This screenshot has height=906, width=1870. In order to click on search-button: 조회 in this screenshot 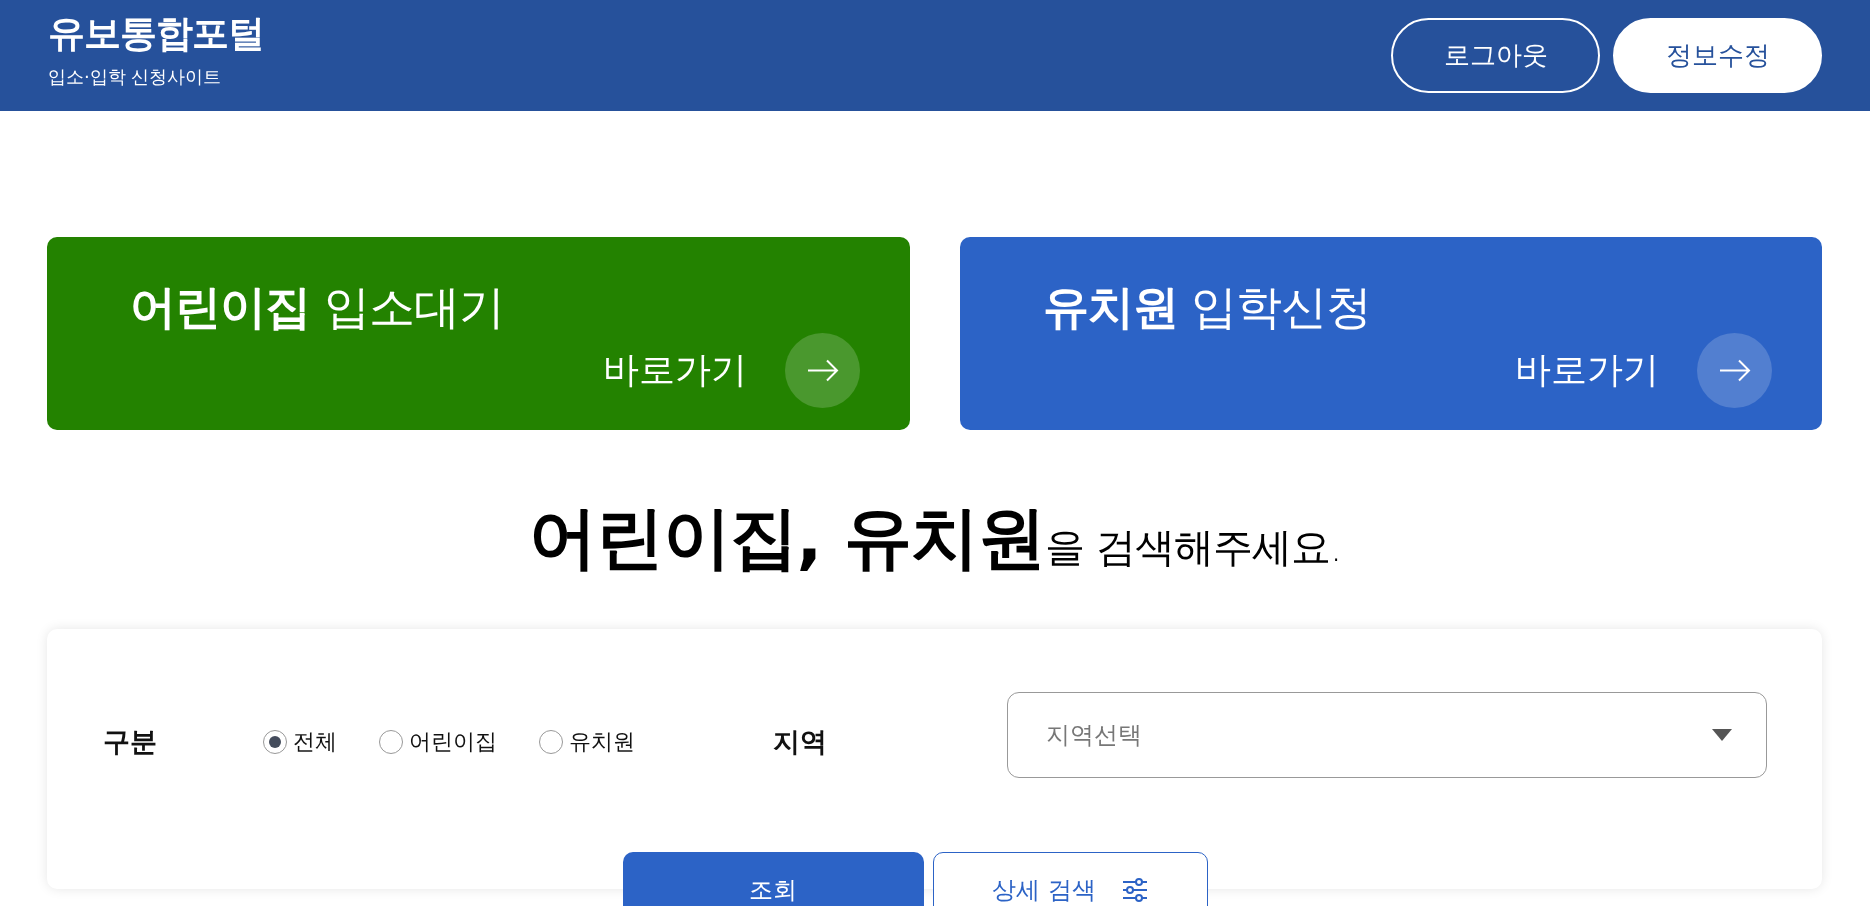, I will do `click(773, 879)`.